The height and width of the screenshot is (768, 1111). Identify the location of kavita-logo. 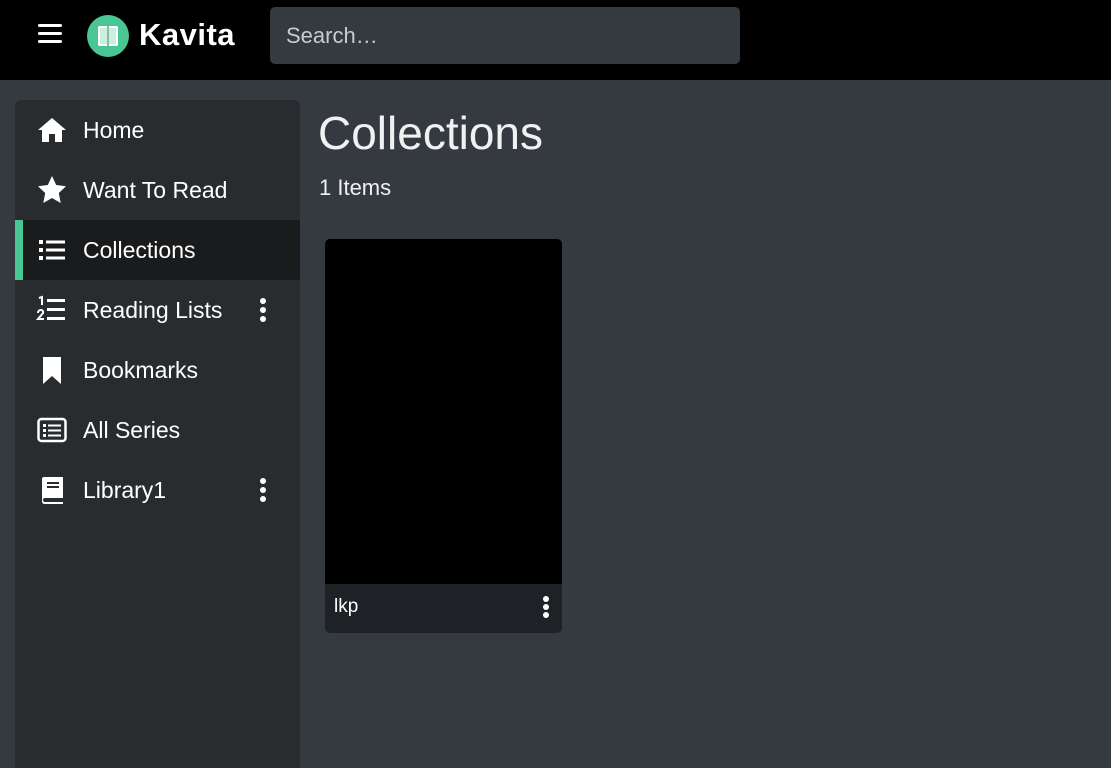
(108, 36).